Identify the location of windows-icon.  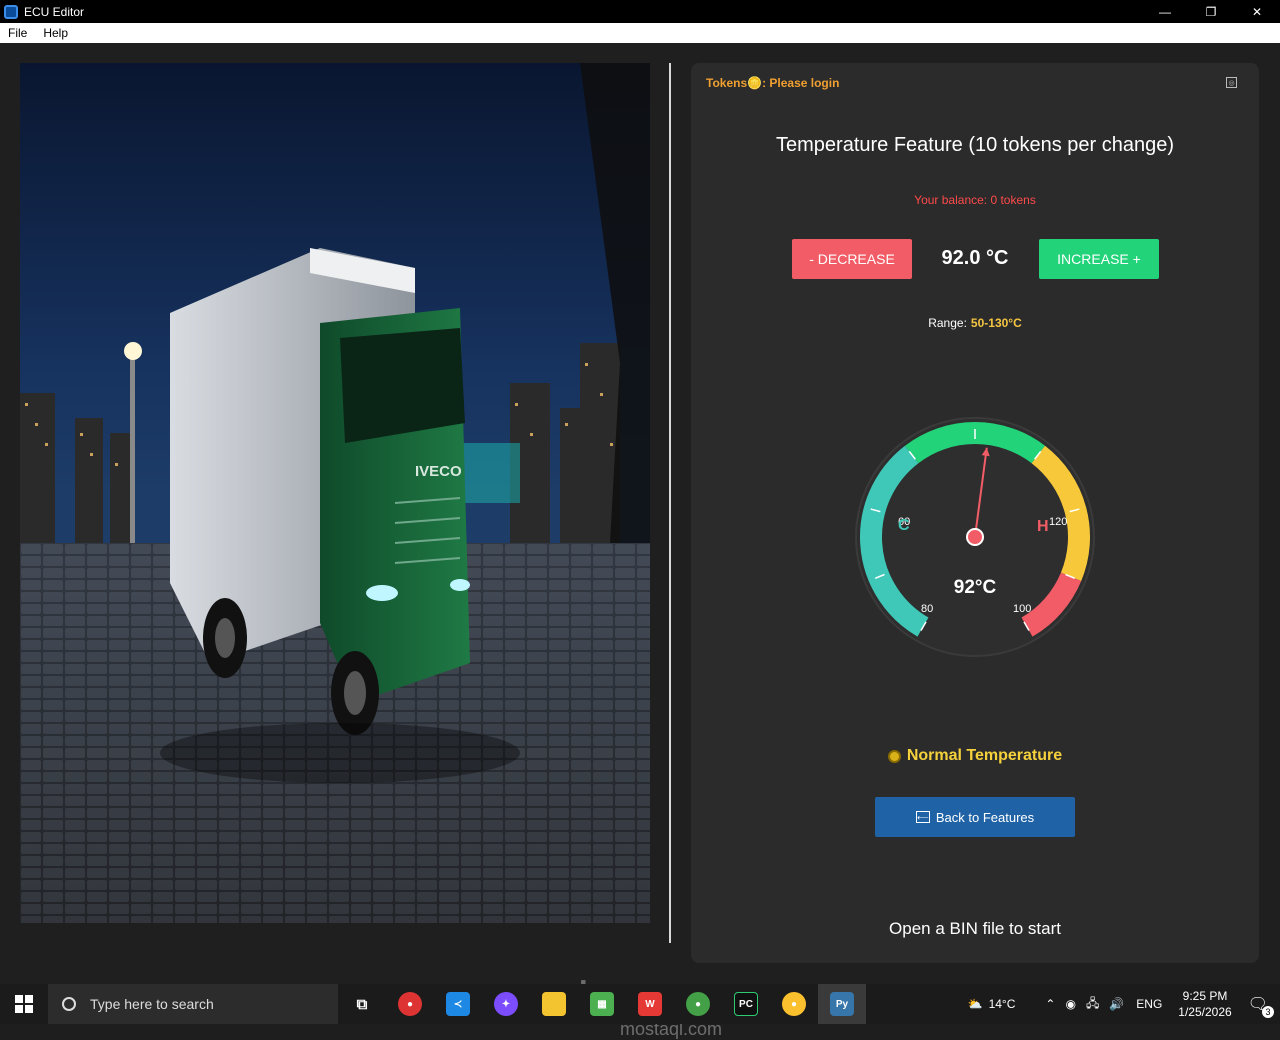
(24, 1004).